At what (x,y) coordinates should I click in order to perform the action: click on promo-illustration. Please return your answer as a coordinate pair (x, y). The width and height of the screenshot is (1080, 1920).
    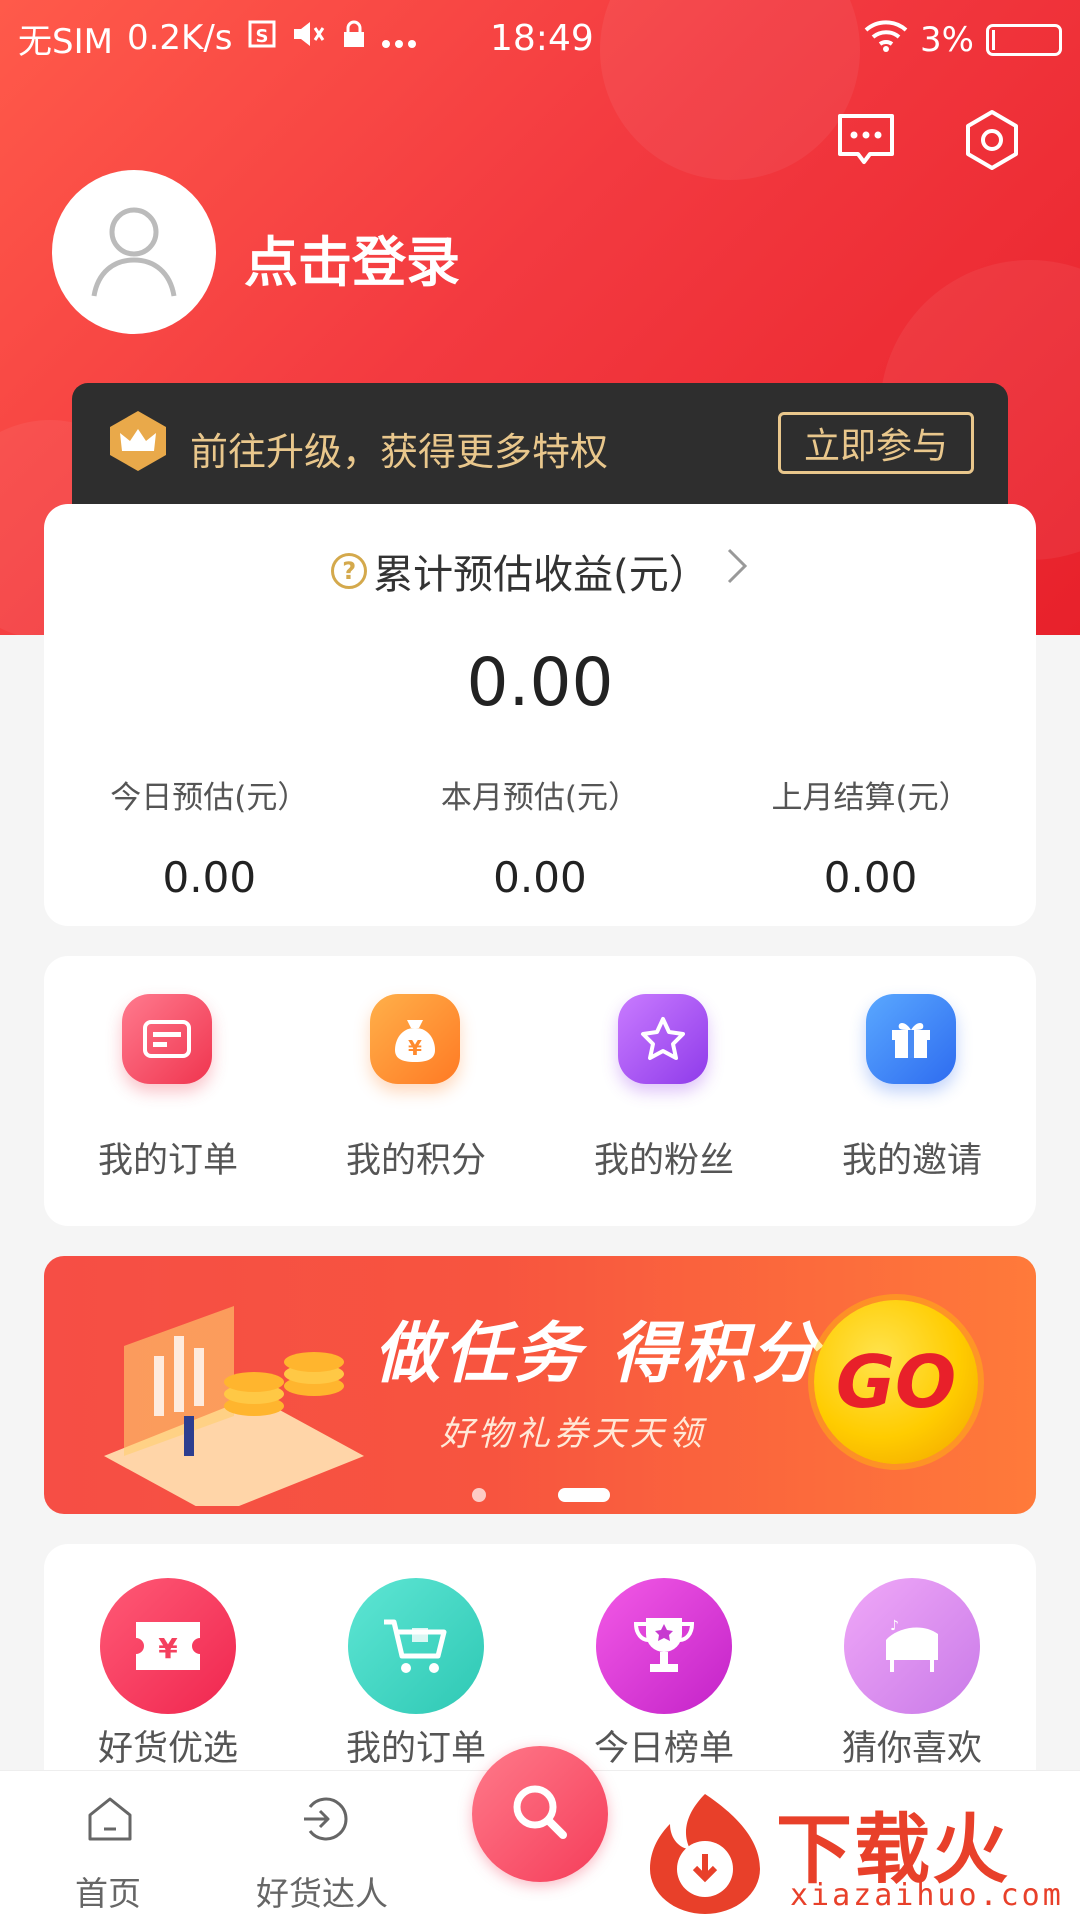
    Looking at the image, I should click on (234, 1406).